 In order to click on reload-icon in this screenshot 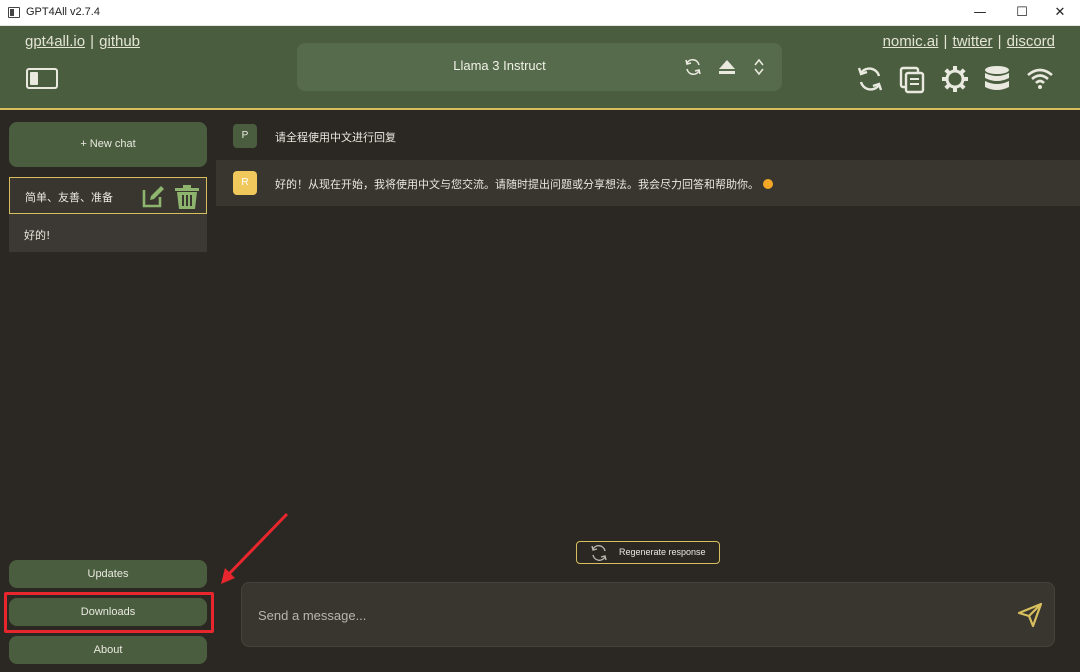, I will do `click(693, 67)`.